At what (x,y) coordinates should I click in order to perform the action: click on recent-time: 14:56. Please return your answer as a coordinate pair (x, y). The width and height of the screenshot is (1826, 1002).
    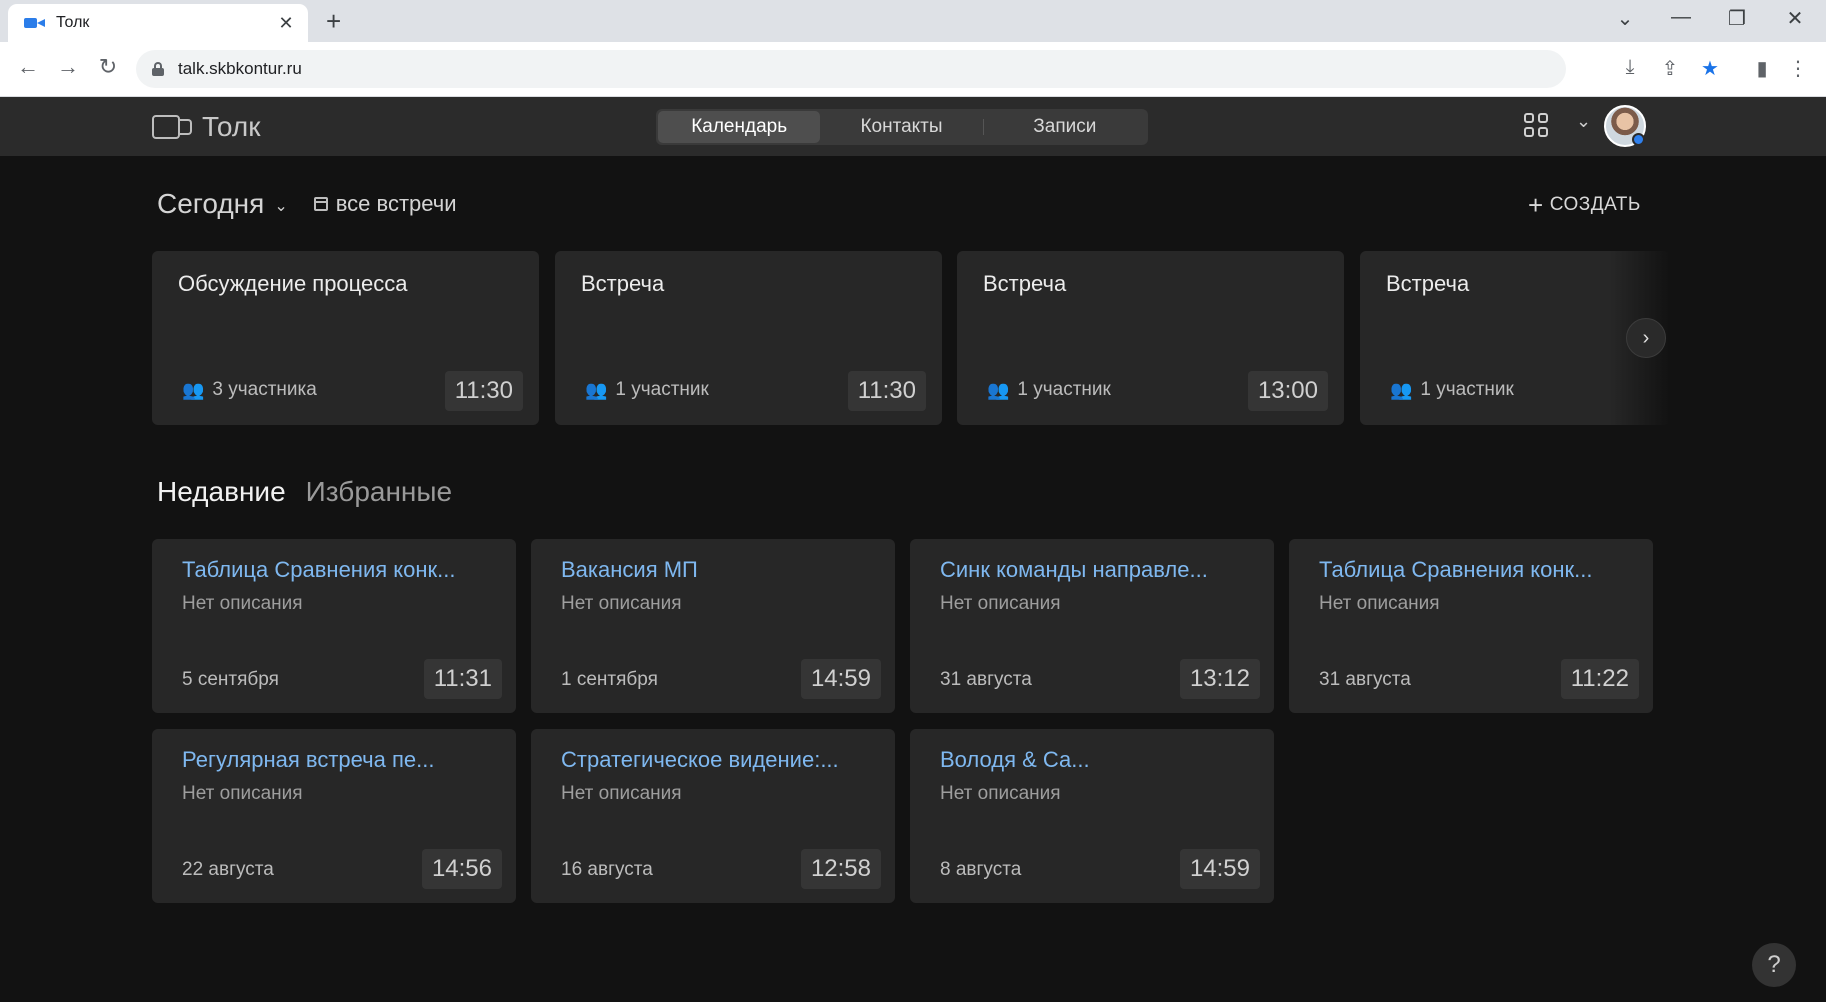
    Looking at the image, I should click on (461, 869).